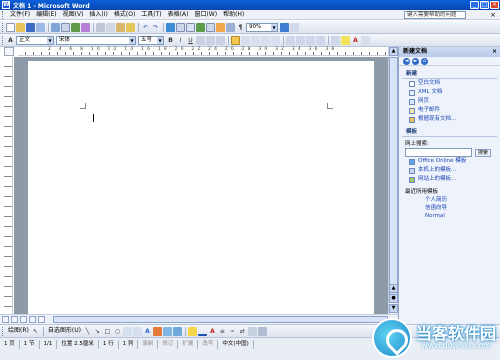 The width and height of the screenshot is (500, 360). What do you see at coordinates (242, 331) in the screenshot?
I see `arrow-style-icon: ⇄` at bounding box center [242, 331].